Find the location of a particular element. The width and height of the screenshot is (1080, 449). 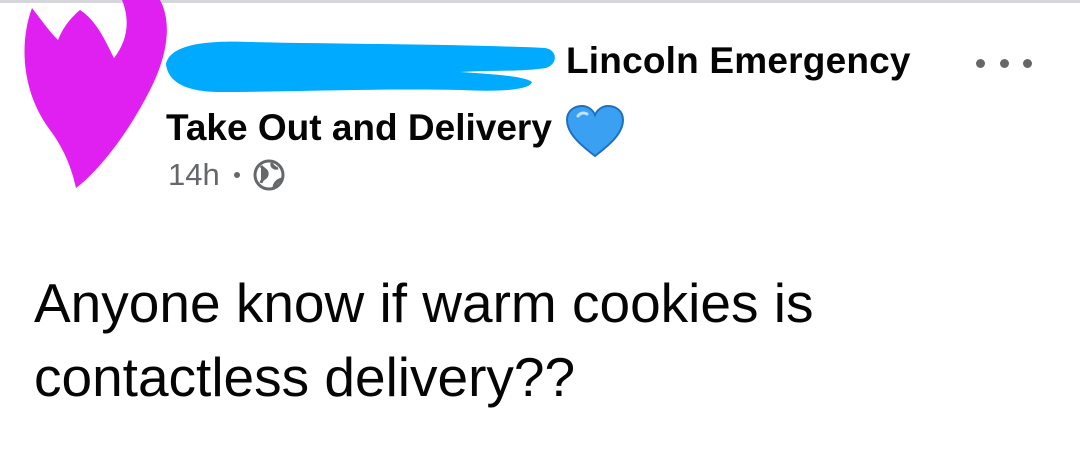

more-options-icon is located at coordinates (980, 63).